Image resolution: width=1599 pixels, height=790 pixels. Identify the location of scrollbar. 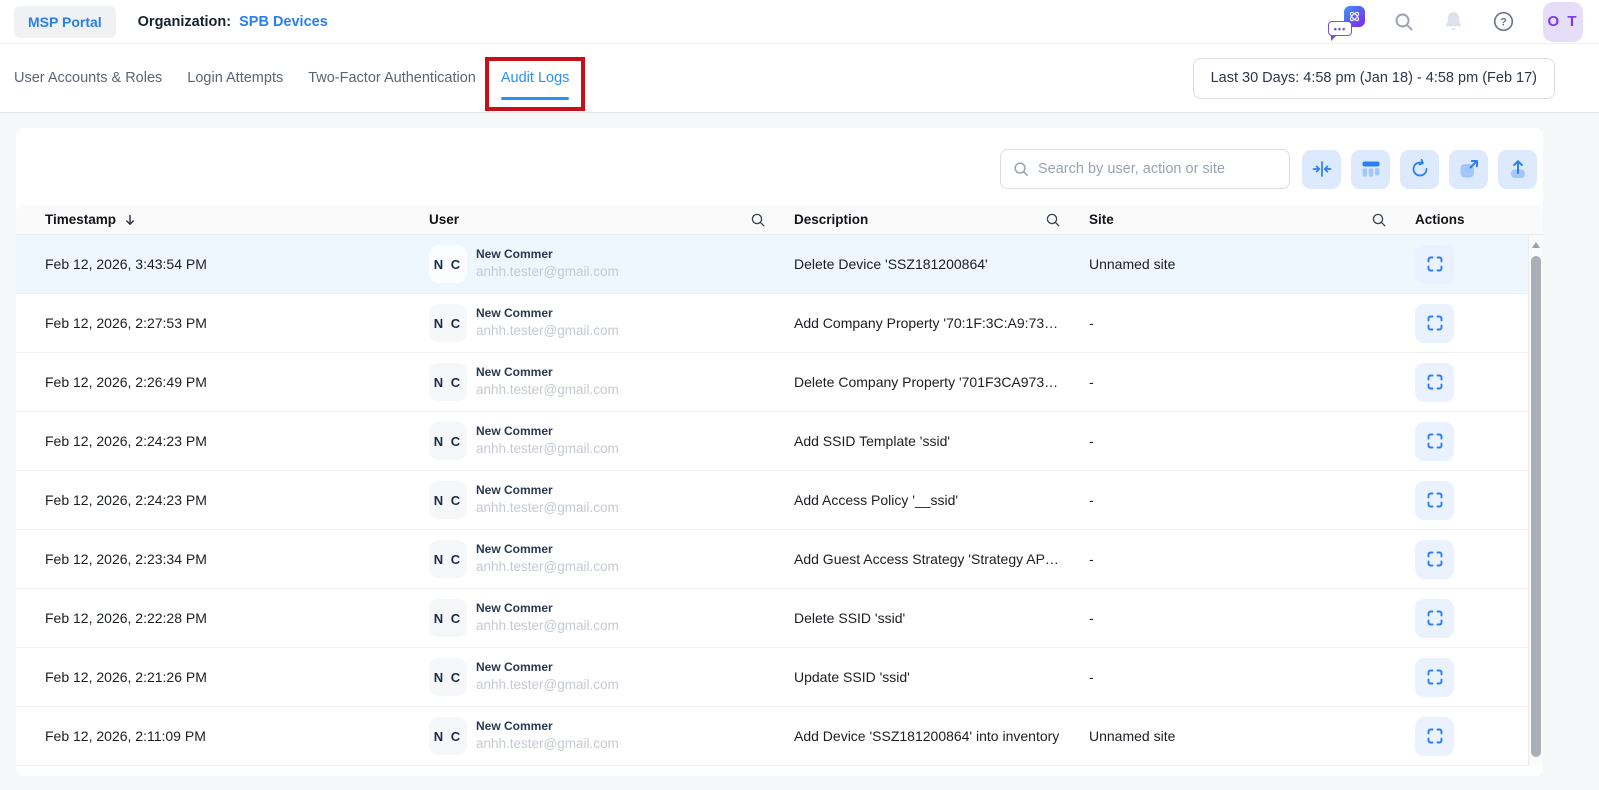
(1535, 500).